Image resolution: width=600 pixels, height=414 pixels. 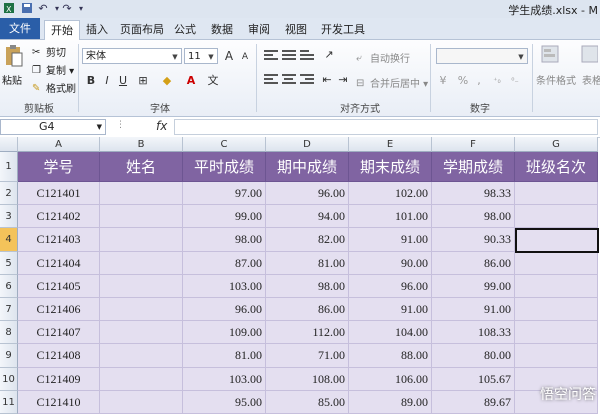 What do you see at coordinates (473, 286) in the screenshot?
I see `table-cell-f6: 99.00` at bounding box center [473, 286].